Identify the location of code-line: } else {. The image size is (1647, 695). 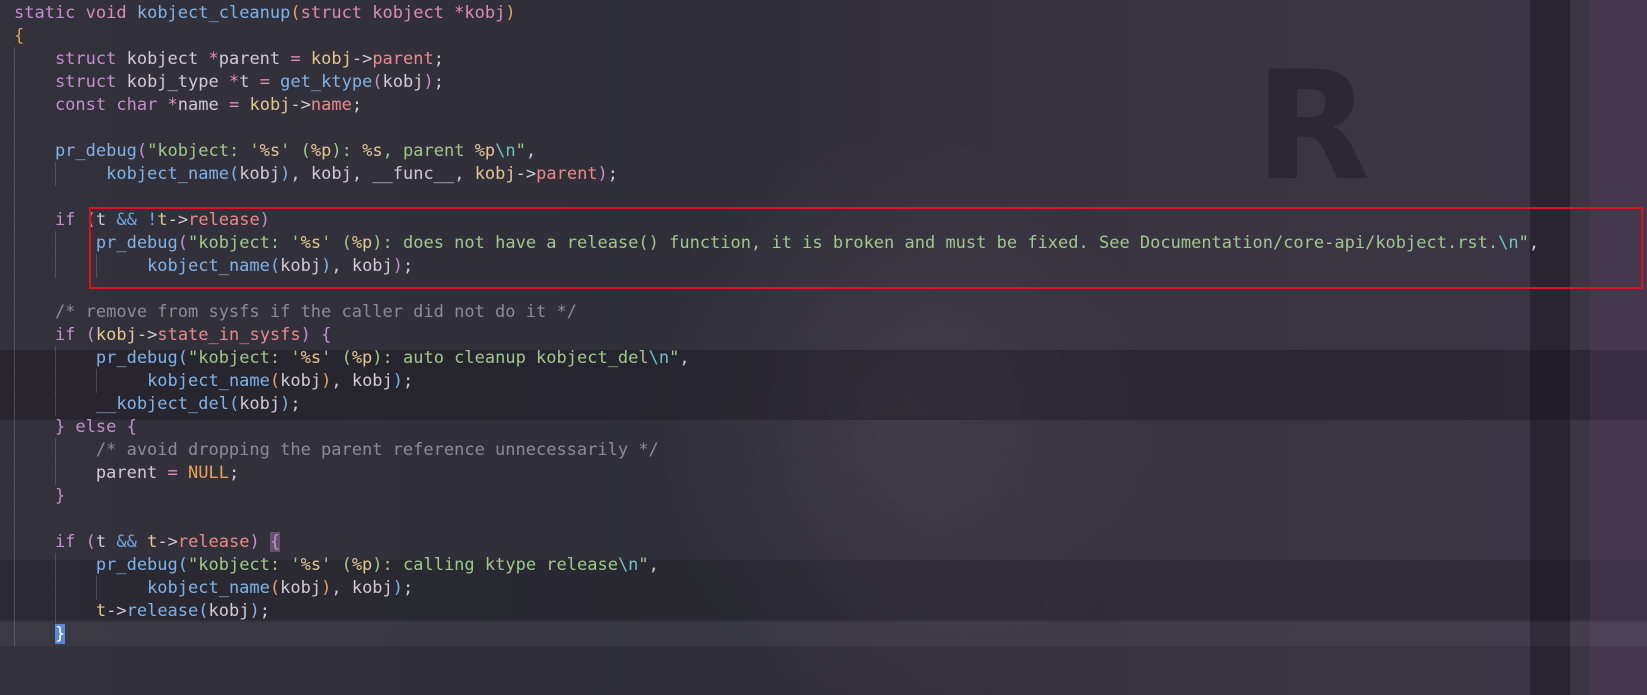
(823, 427).